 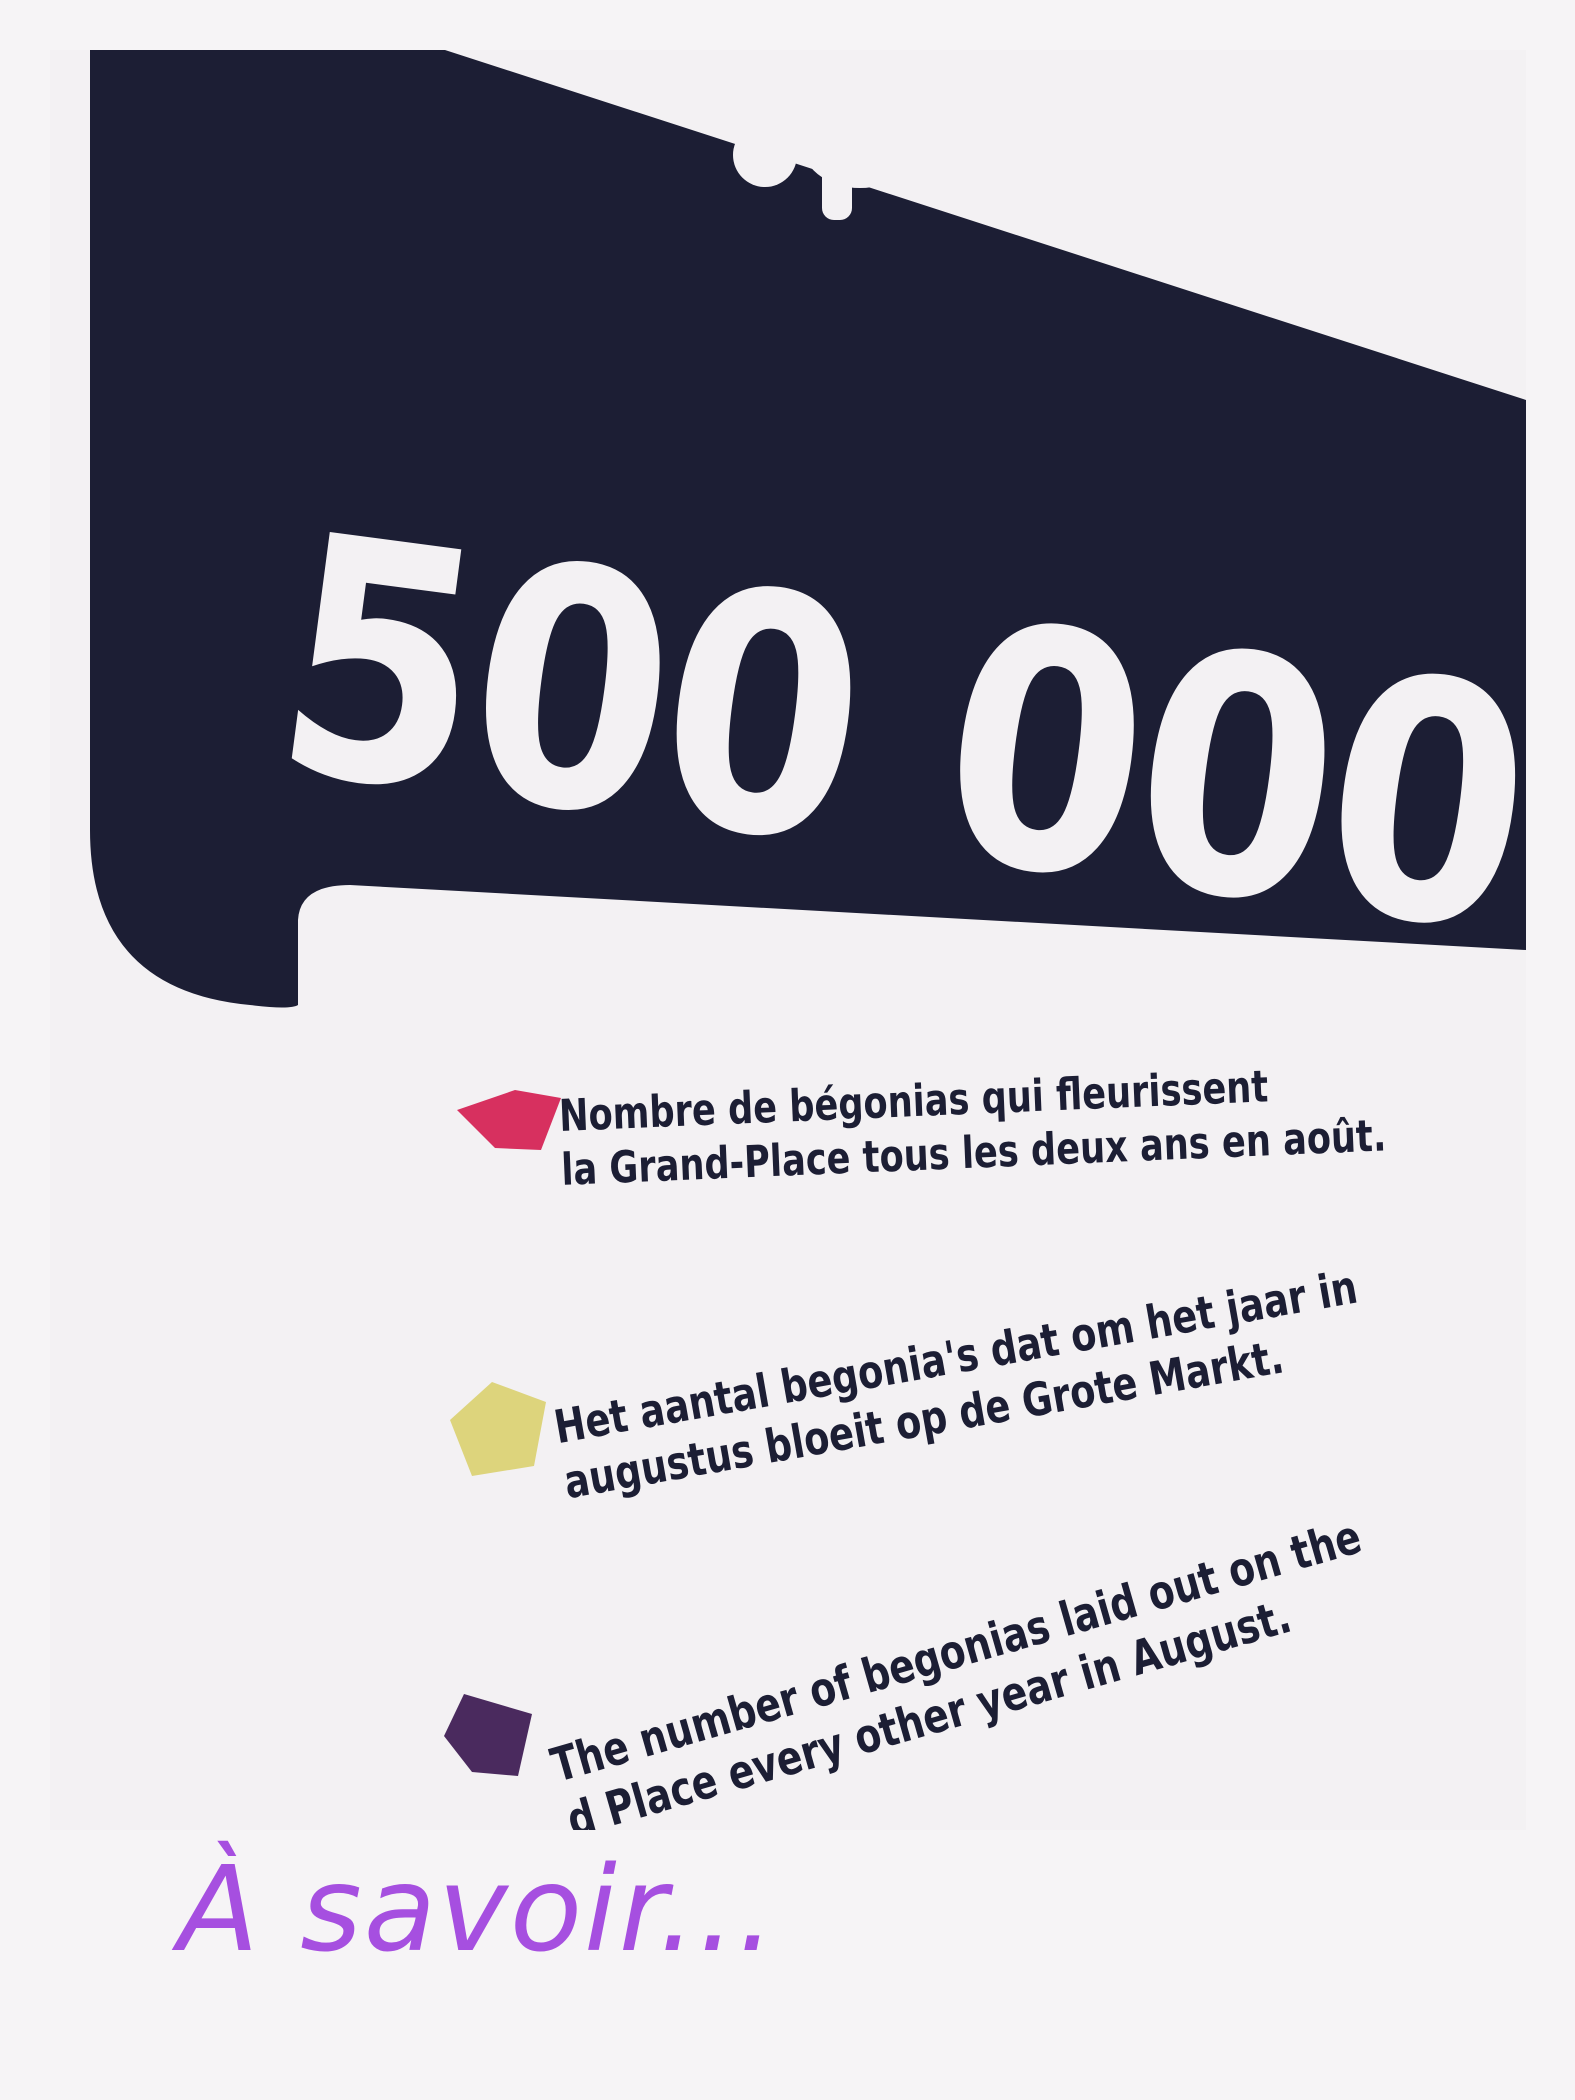 What do you see at coordinates (509, 1120) in the screenshot?
I see `marker-pink` at bounding box center [509, 1120].